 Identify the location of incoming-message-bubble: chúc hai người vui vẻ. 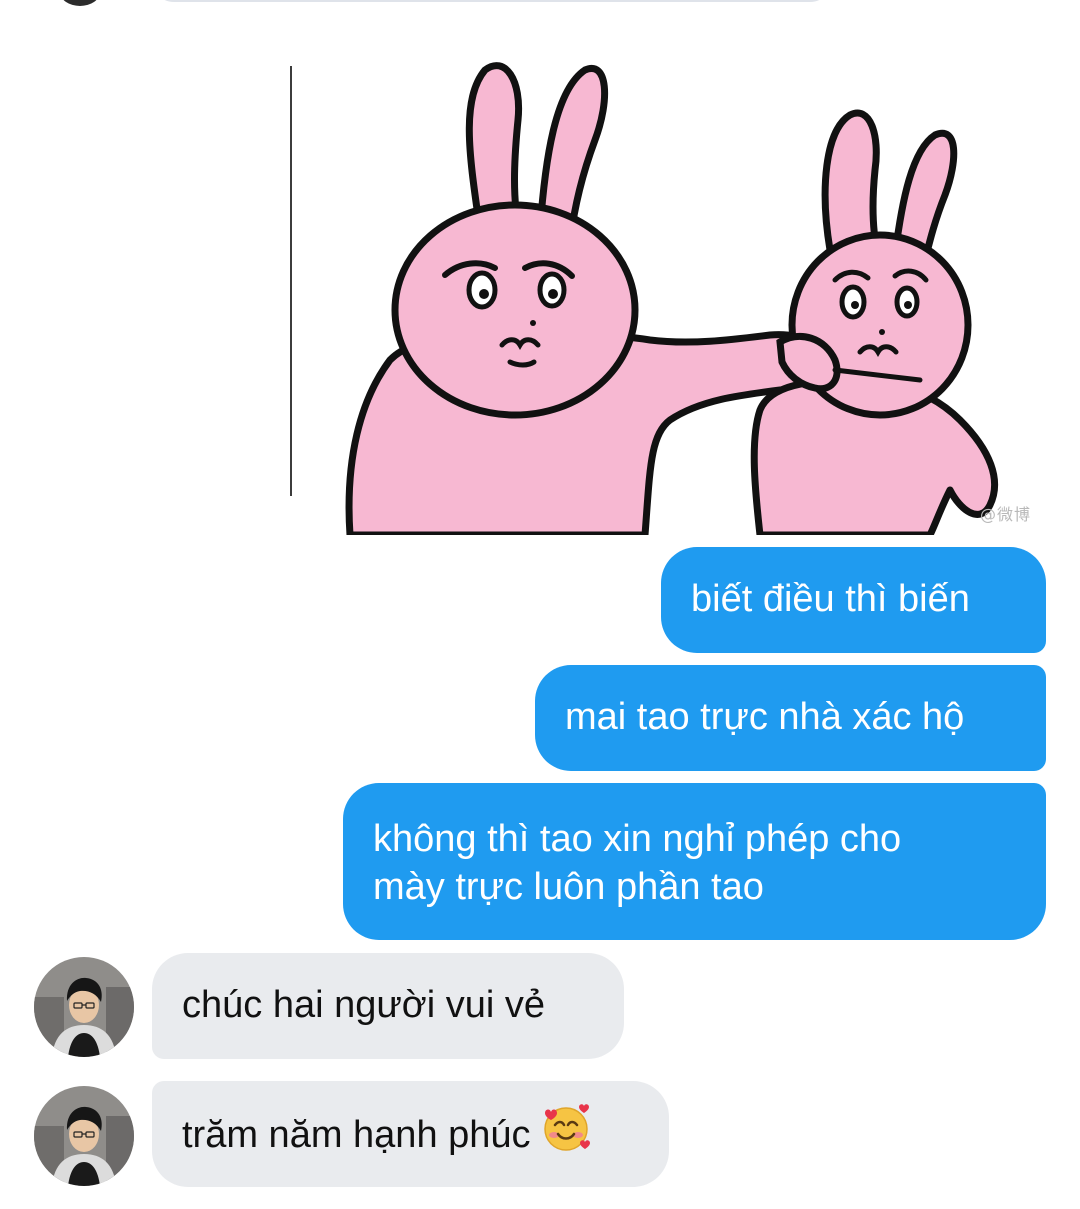
(388, 1006).